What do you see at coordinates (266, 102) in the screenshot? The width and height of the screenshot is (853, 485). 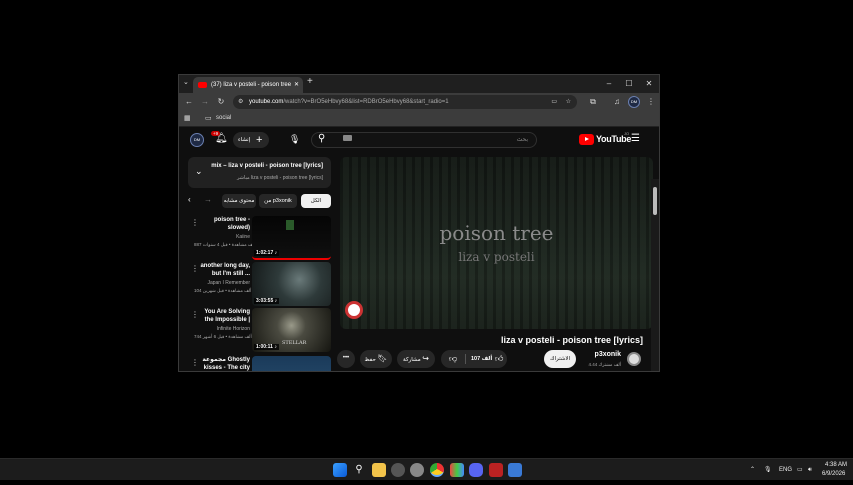 I see `url-host: youtube.com` at bounding box center [266, 102].